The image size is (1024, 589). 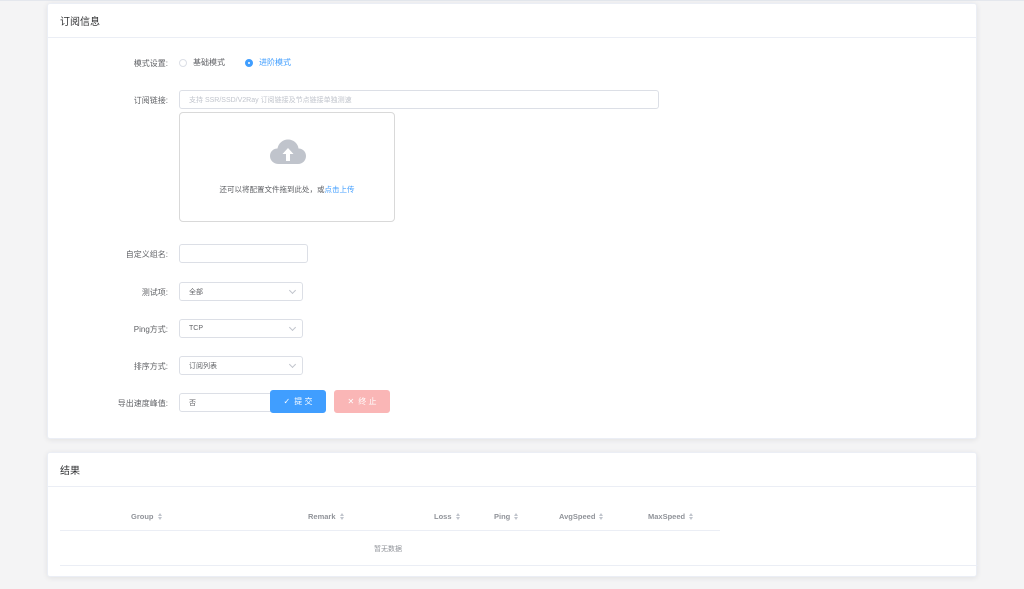 I want to click on column-header-ping: Ping, so click(x=506, y=516).